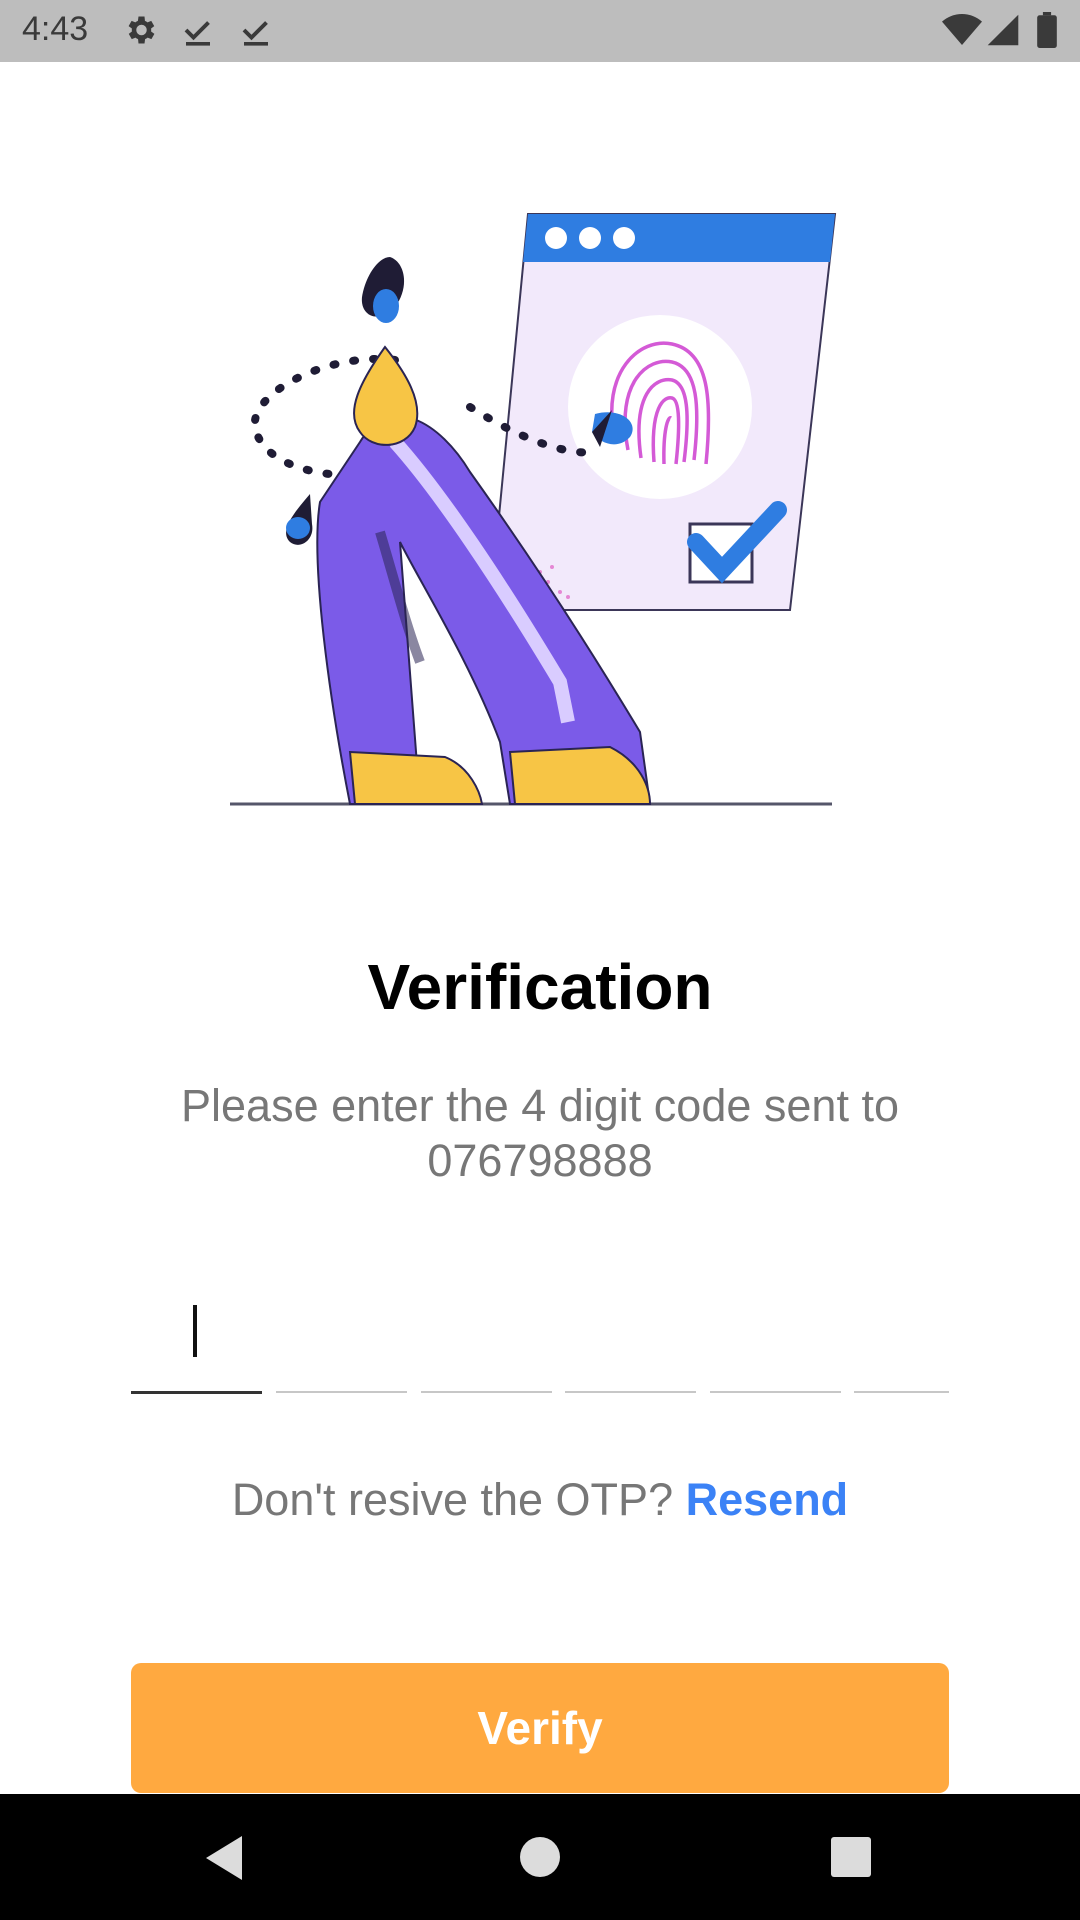 The height and width of the screenshot is (1920, 1080). Describe the element at coordinates (540, 1728) in the screenshot. I see `verify-button: Verify` at that location.